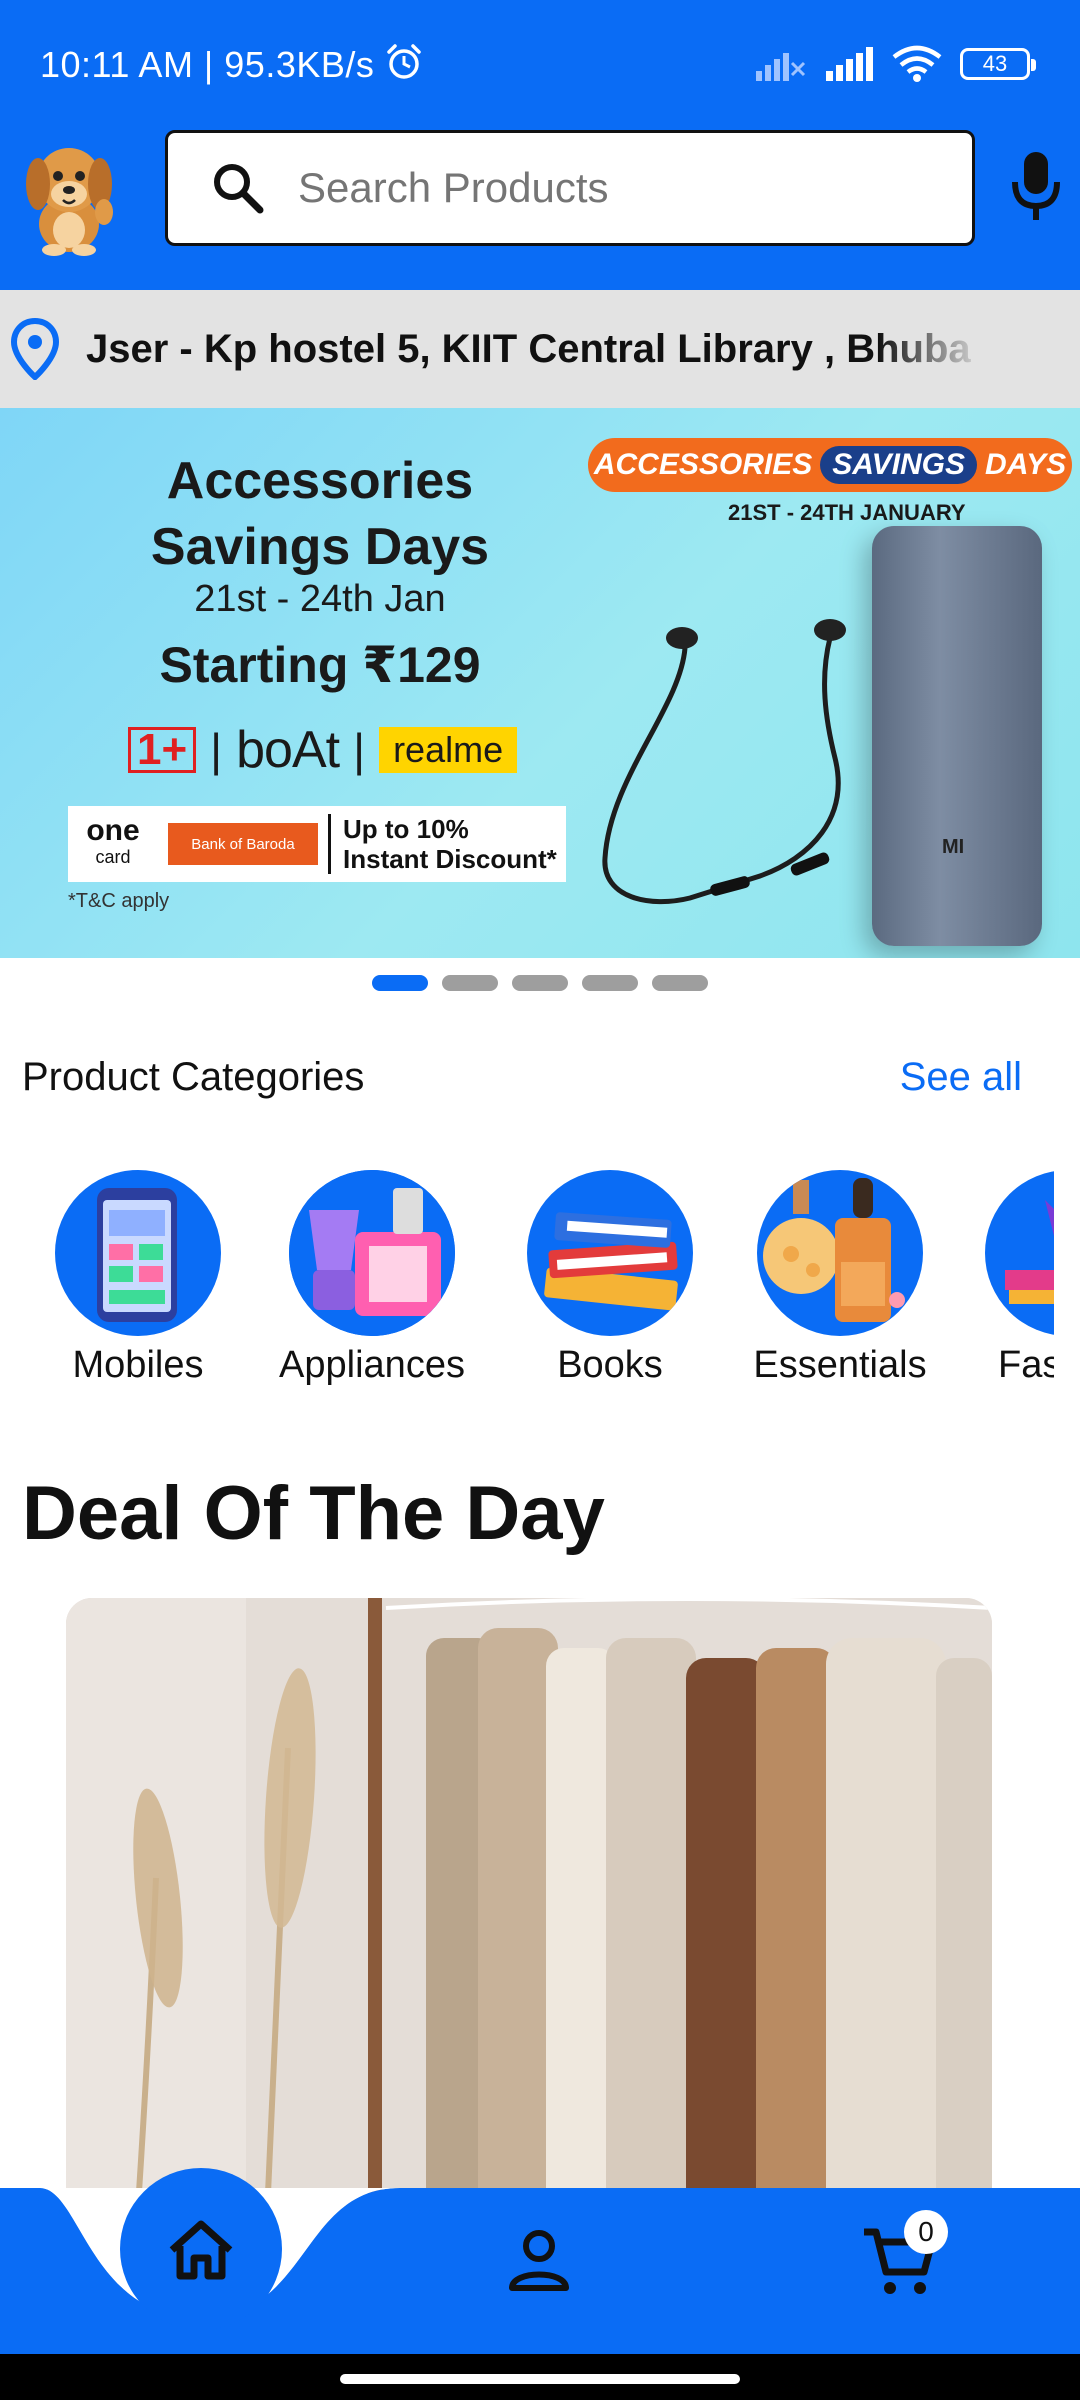 This screenshot has width=1080, height=2400. Describe the element at coordinates (539, 2261) in the screenshot. I see `profile-icon` at that location.